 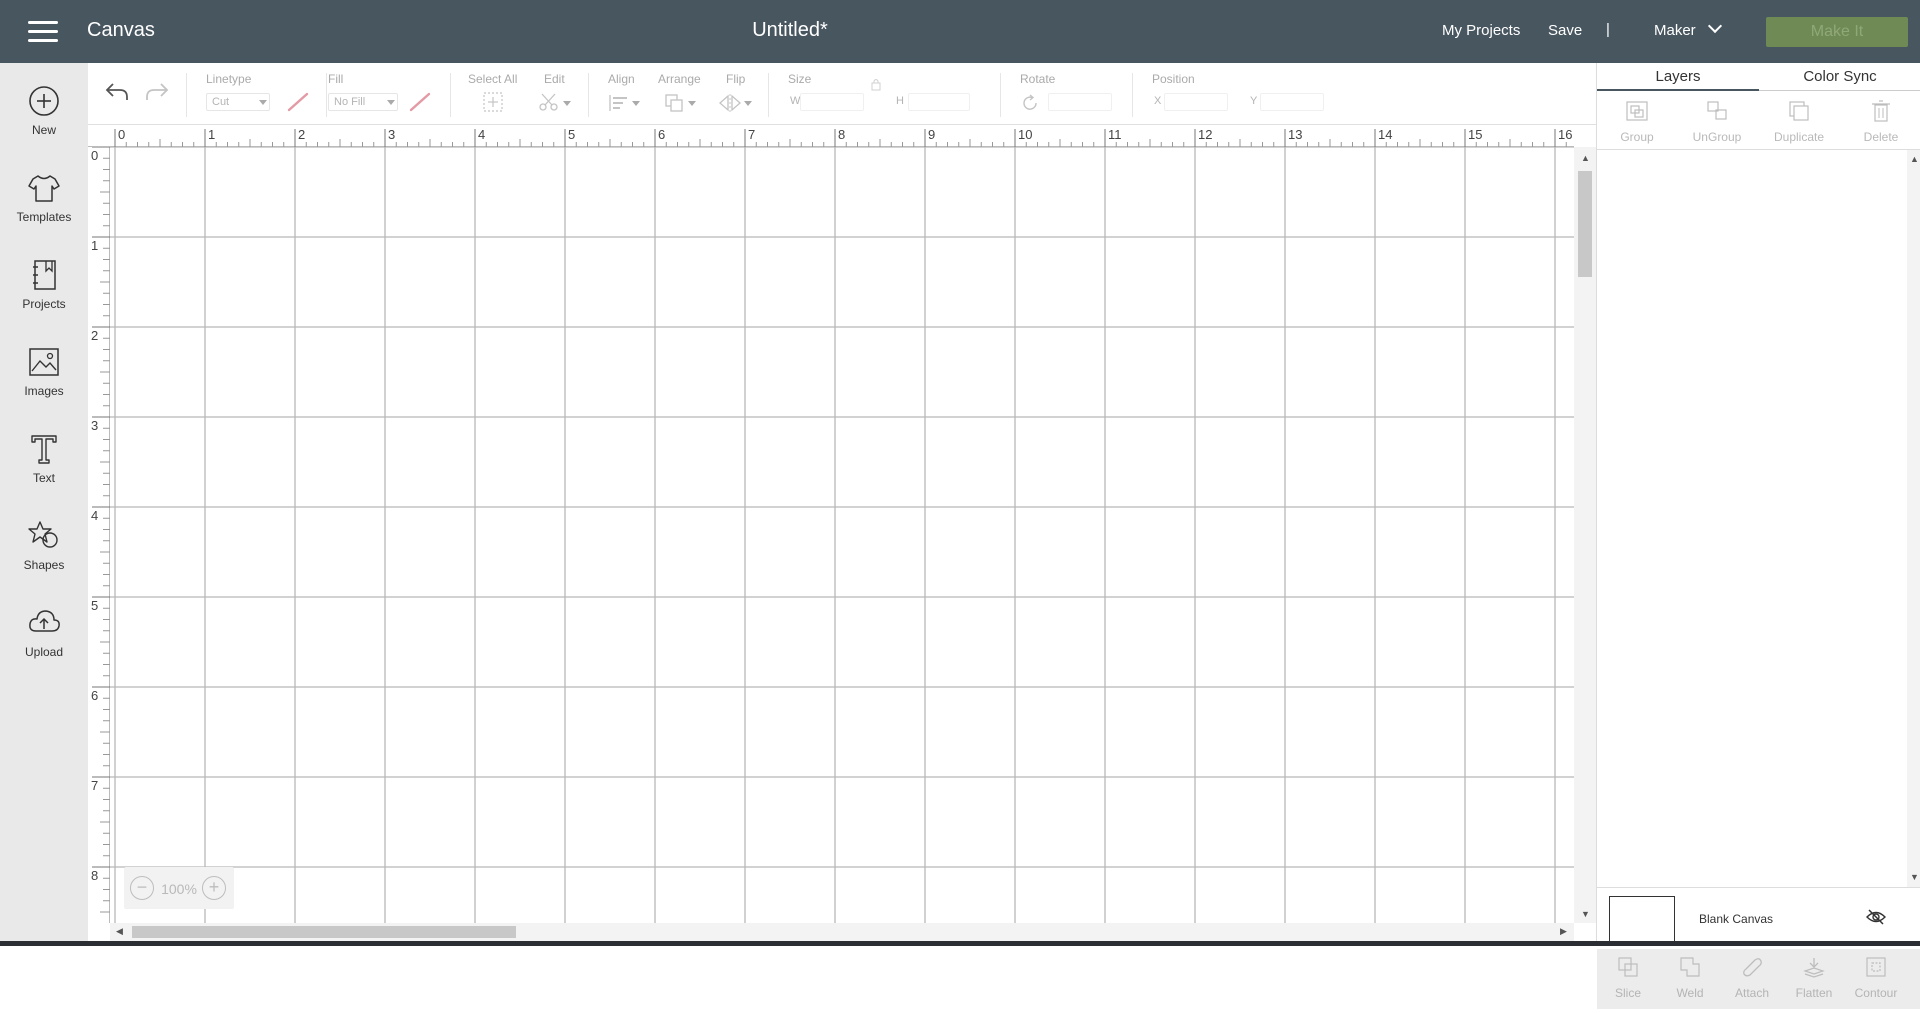 I want to click on ruler-number: 13, so click(x=1295, y=134).